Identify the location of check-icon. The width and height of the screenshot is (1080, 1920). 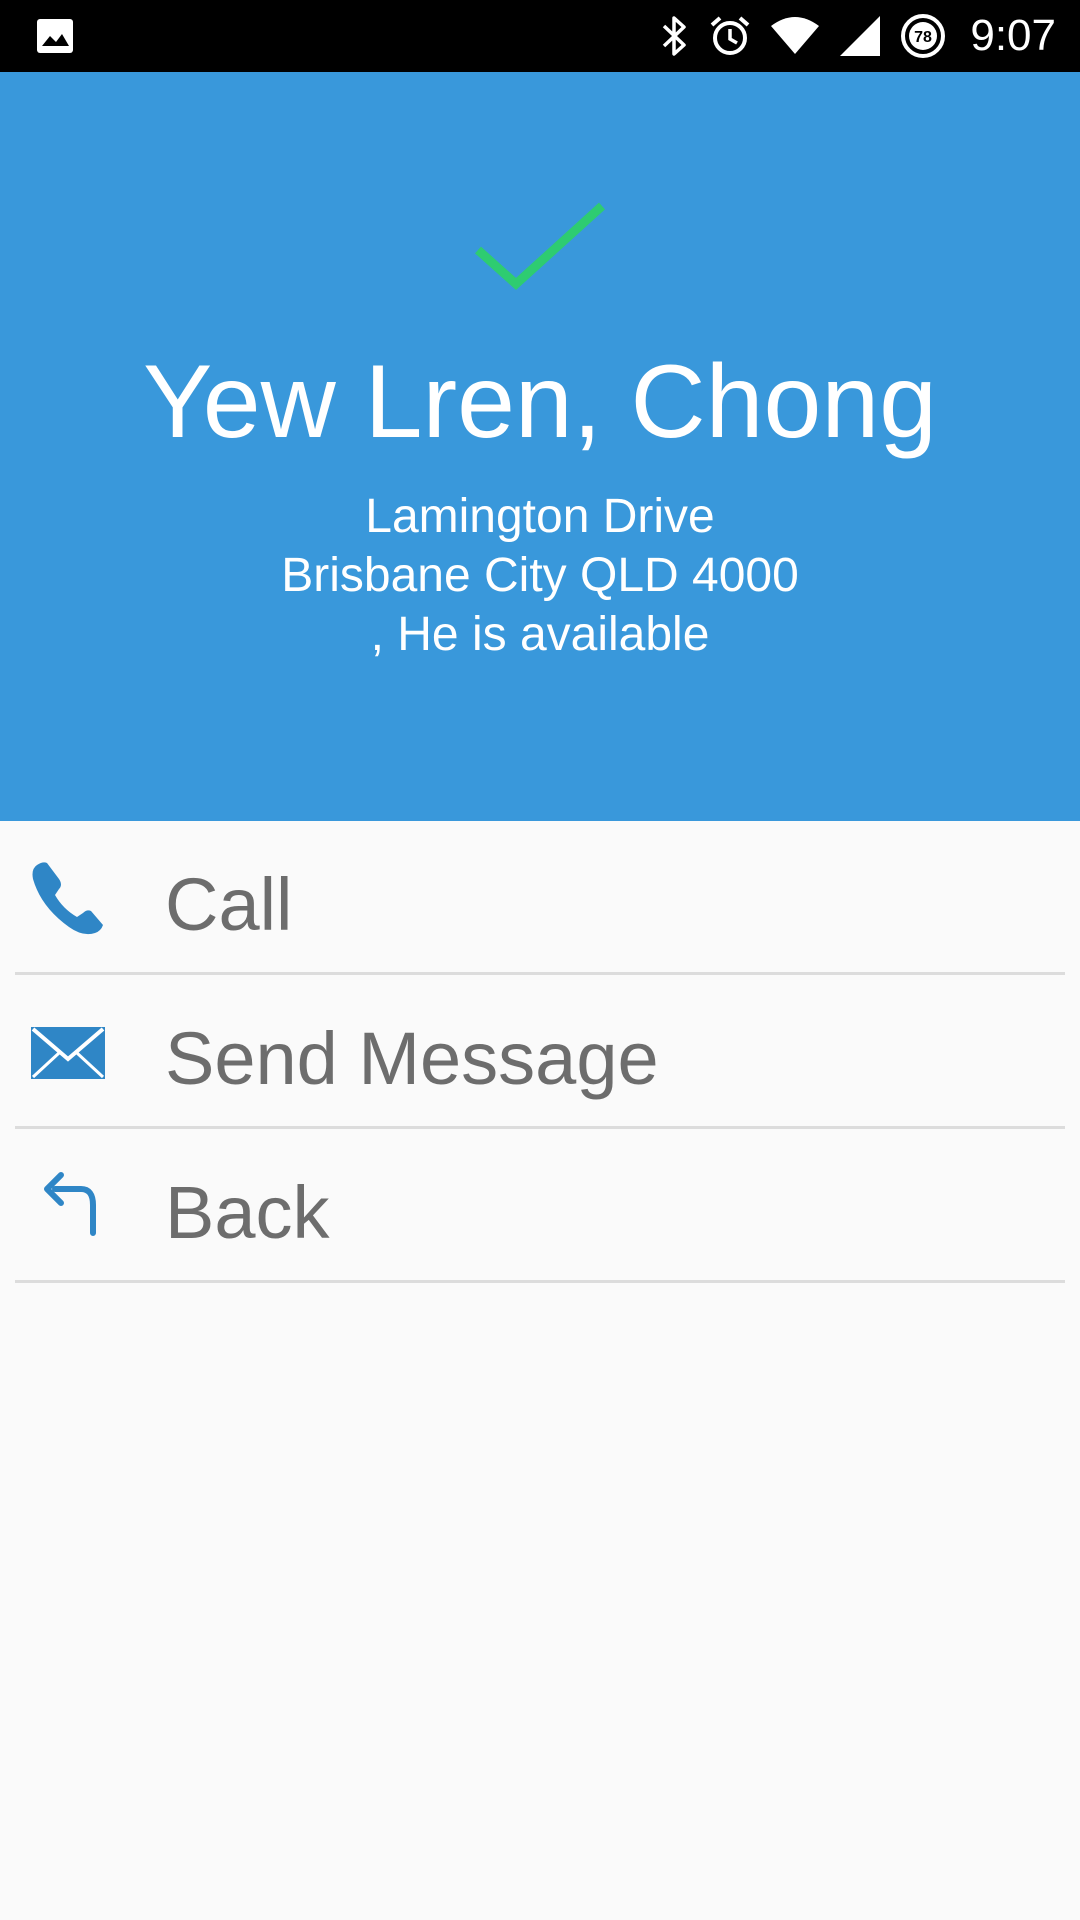
(540, 250).